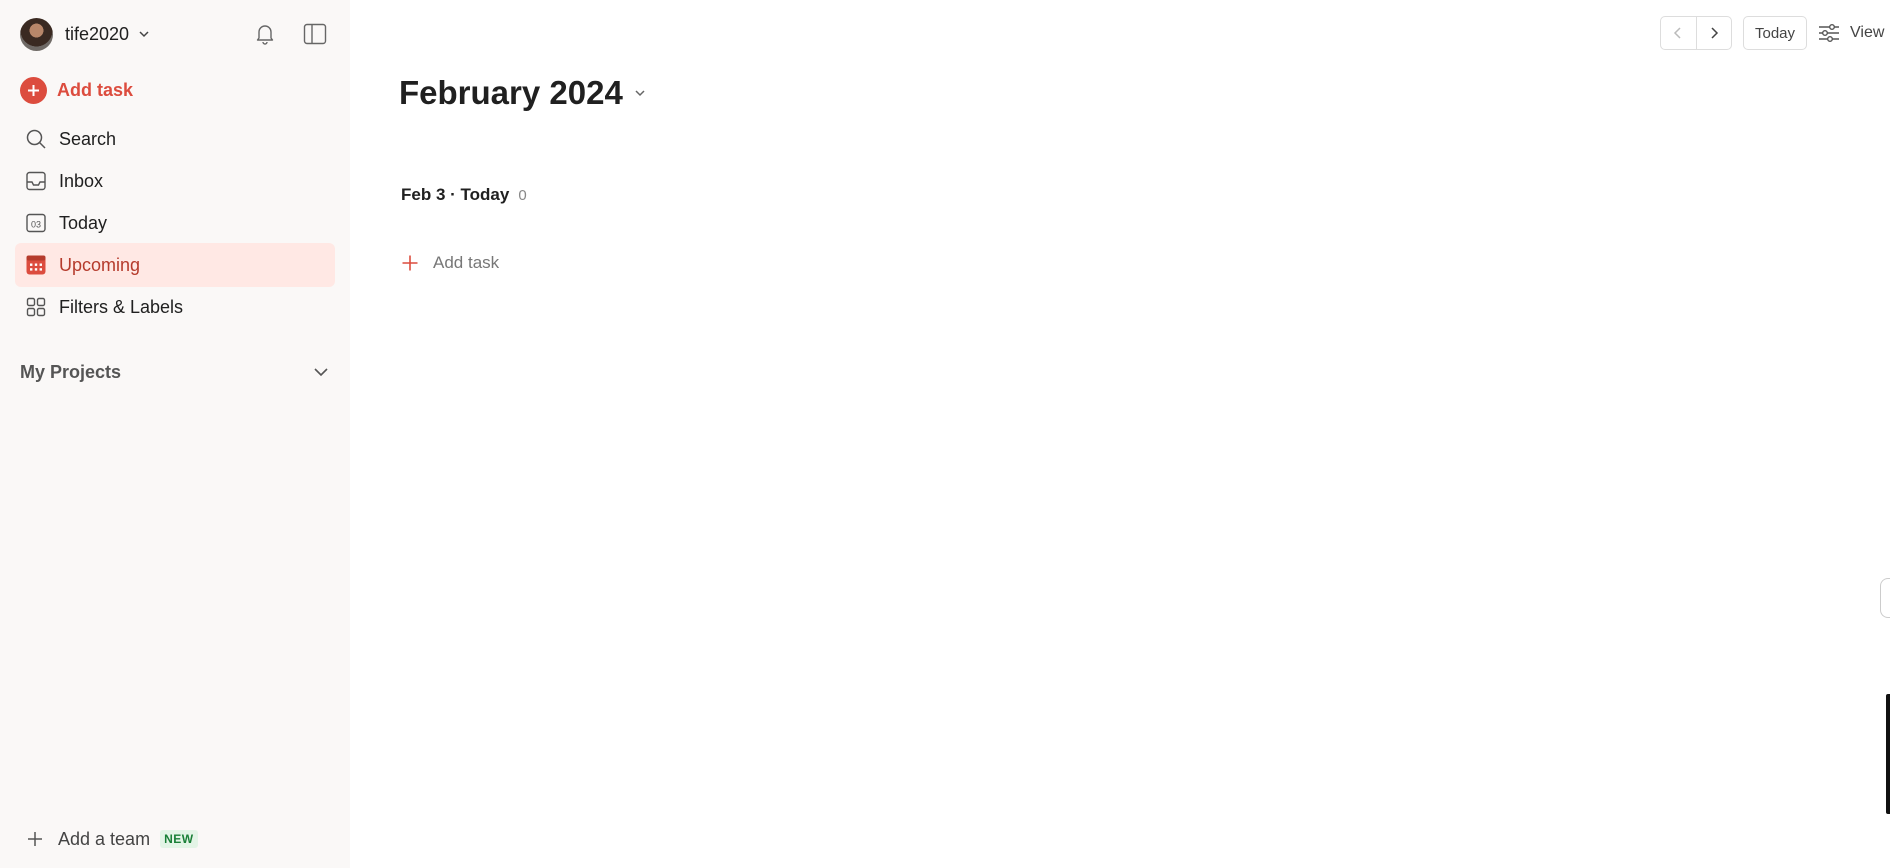 The height and width of the screenshot is (868, 1890). Describe the element at coordinates (36, 181) in the screenshot. I see `inbox-icon` at that location.